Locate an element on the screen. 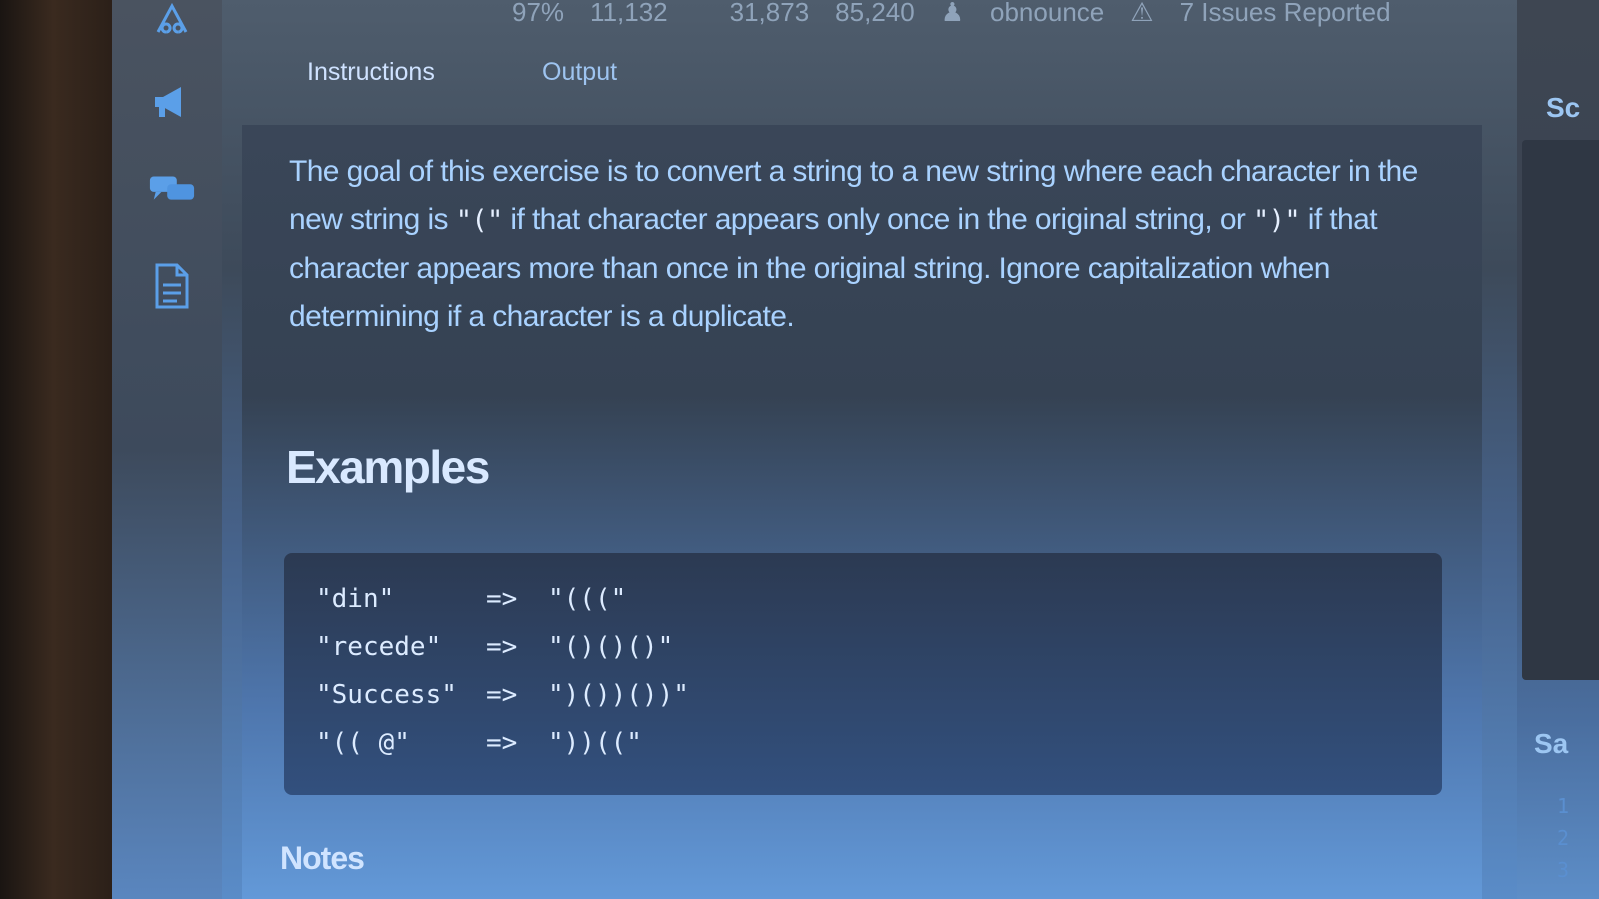 The image size is (1599, 899). sample-tests-label: Sa is located at coordinates (1551, 743).